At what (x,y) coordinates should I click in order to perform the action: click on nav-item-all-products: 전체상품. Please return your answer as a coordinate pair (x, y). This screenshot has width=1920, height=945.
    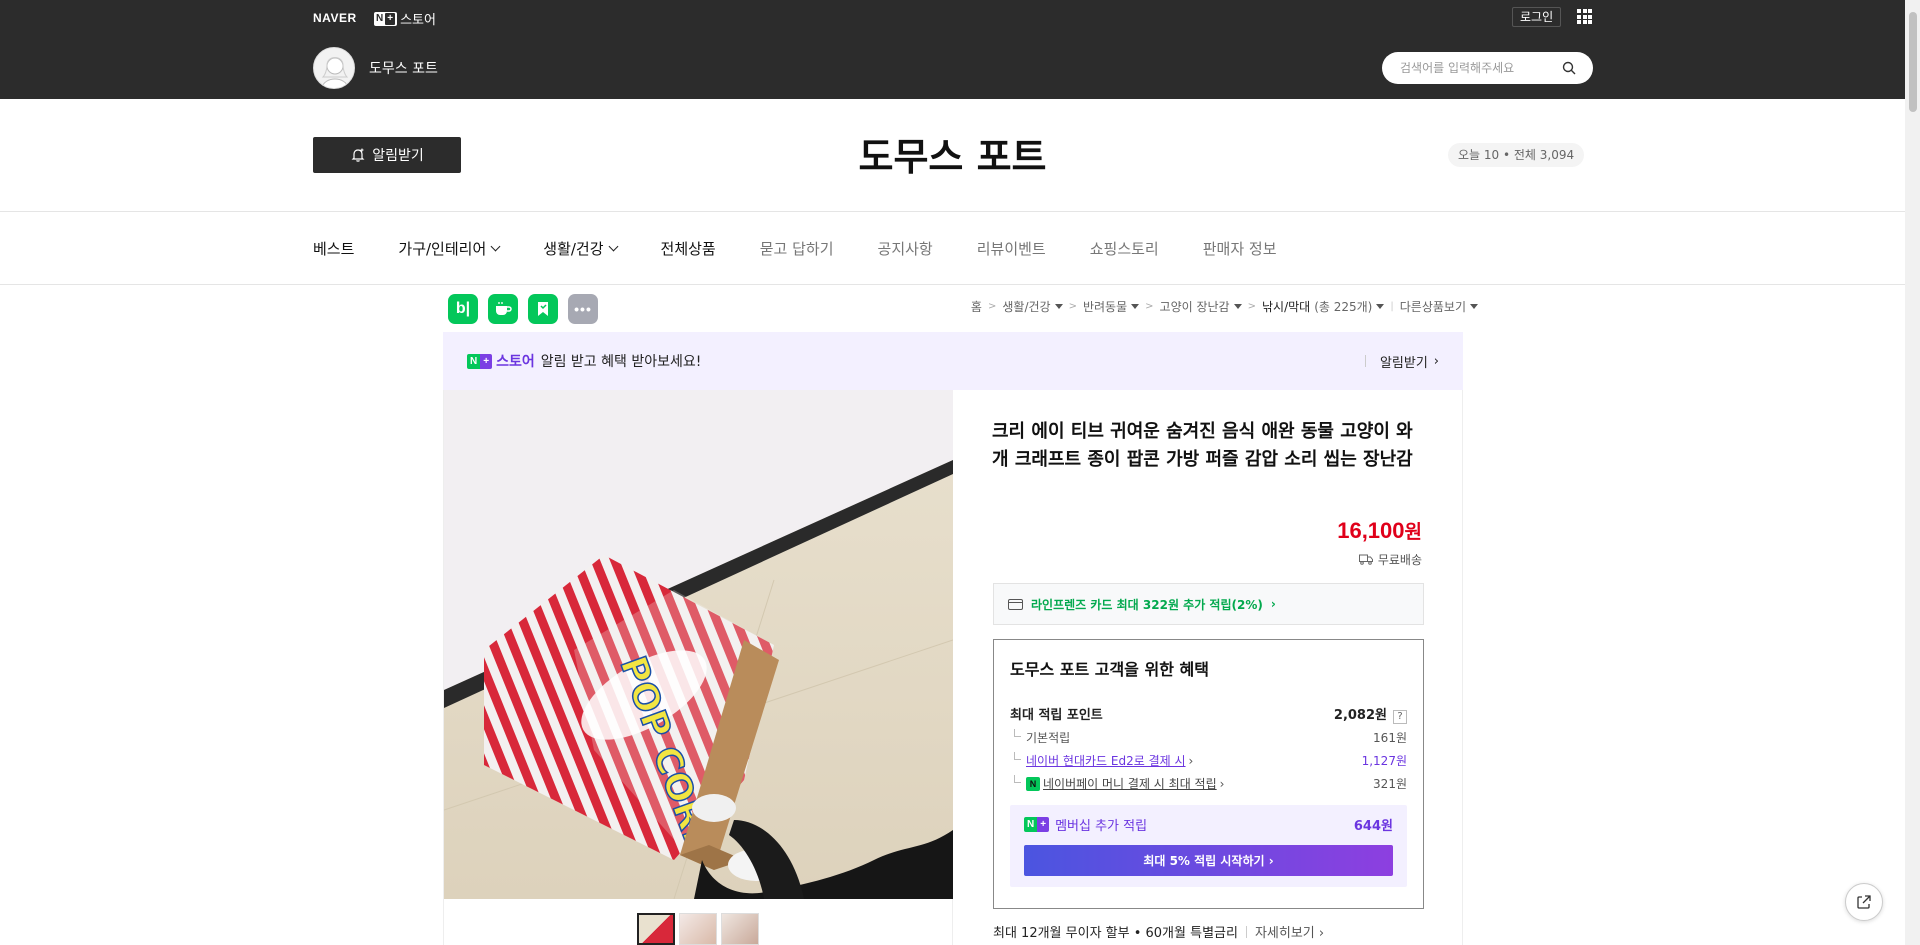
    Looking at the image, I should click on (688, 248).